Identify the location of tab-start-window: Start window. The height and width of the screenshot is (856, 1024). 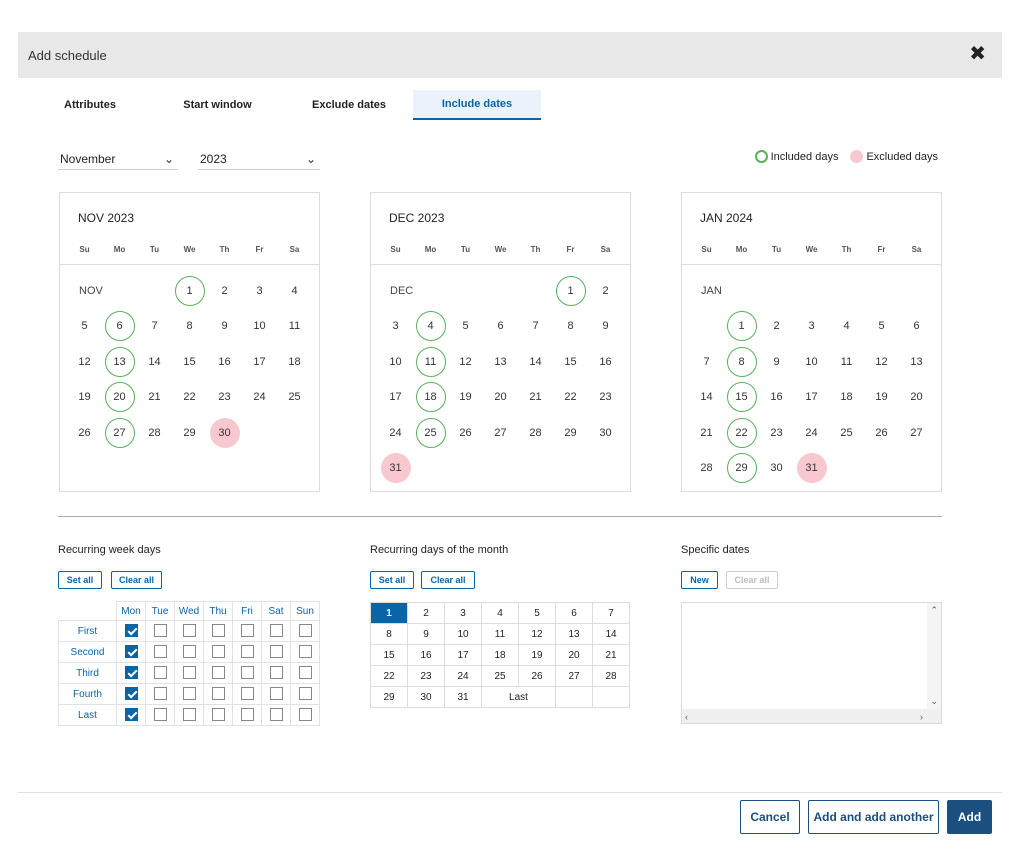
(217, 105).